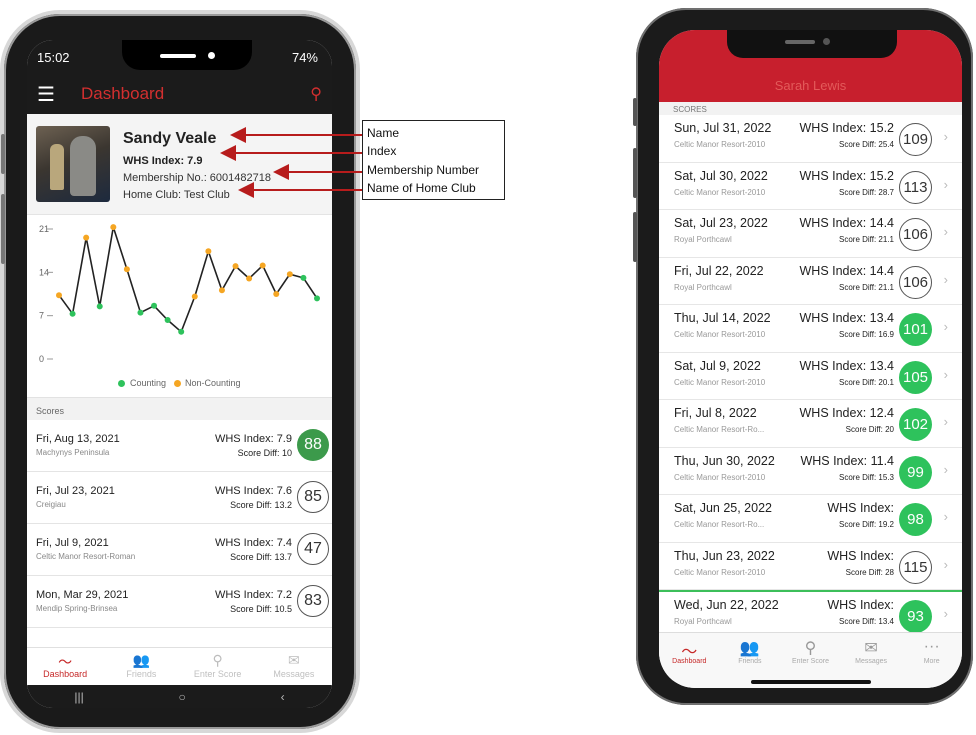 This screenshot has height=735, width=976. What do you see at coordinates (866, 477) in the screenshot?
I see `score-diff: Score Diff: 15.3` at bounding box center [866, 477].